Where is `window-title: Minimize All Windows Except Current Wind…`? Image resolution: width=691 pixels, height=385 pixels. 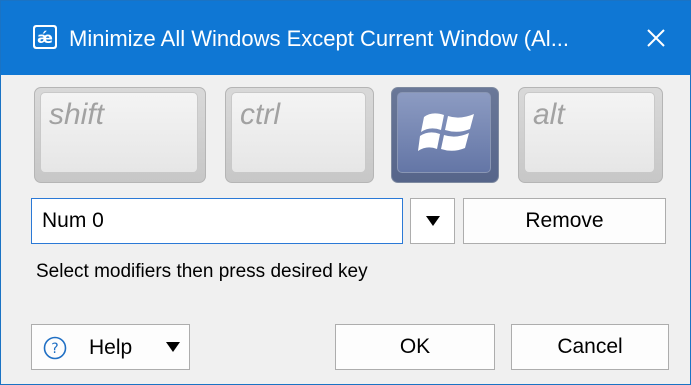 window-title: Minimize All Windows Except Current Wind… is located at coordinates (319, 38).